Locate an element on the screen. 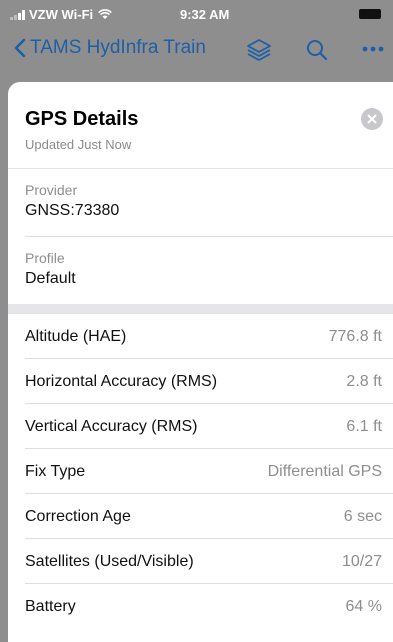 This screenshot has width=393, height=642. detail-row-horizontal-accuracy: Horizontal Accuracy (RMS) 2.8 ft is located at coordinates (203, 381).